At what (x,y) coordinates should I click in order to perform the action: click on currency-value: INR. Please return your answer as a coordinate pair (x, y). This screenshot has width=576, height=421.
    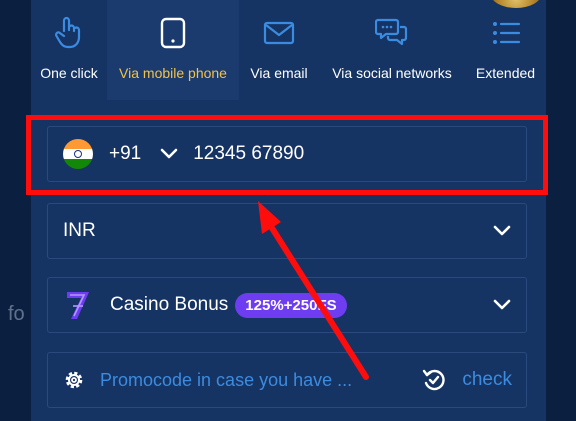
    Looking at the image, I should click on (79, 230).